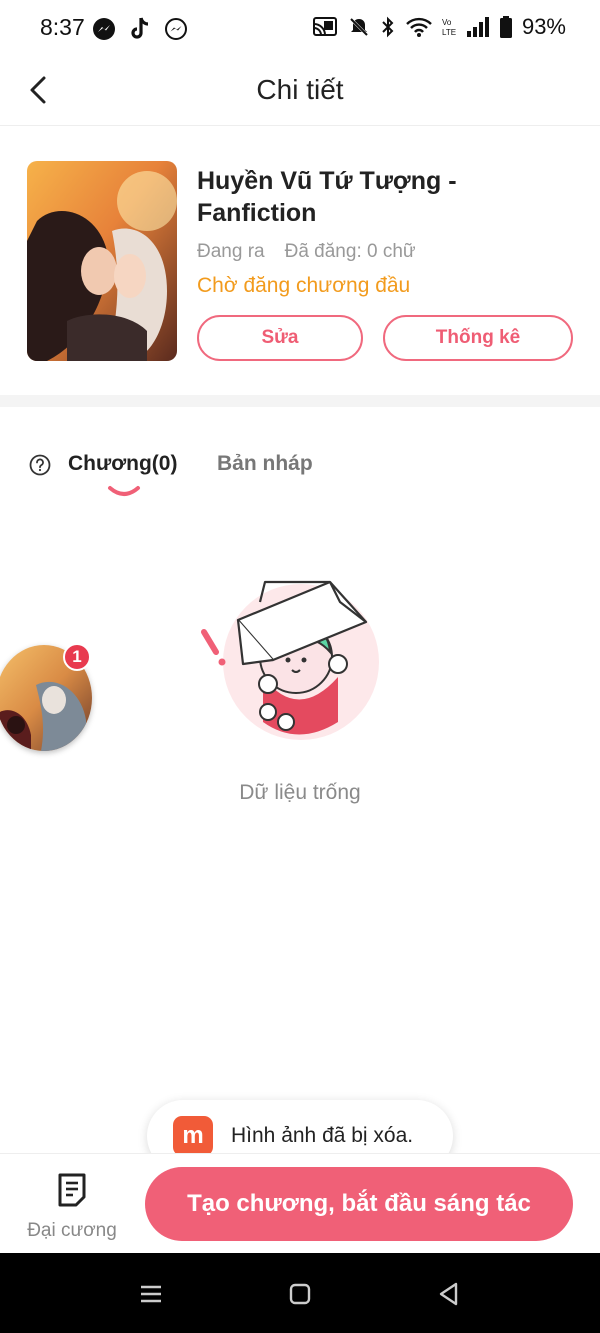 The image size is (600, 1333). What do you see at coordinates (40, 465) in the screenshot?
I see `question-circle-icon` at bounding box center [40, 465].